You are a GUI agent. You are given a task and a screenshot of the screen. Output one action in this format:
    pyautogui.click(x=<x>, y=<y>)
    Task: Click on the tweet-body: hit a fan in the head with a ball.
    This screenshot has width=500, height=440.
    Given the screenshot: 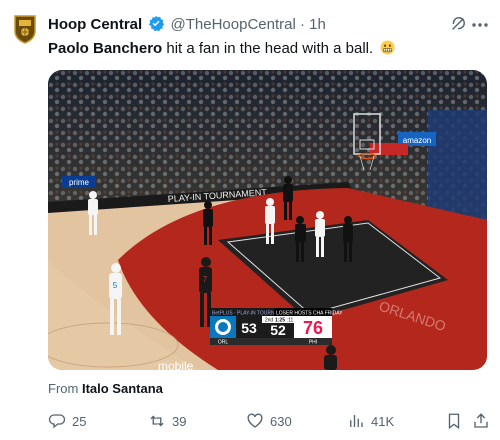 What is the action you would take?
    pyautogui.click(x=268, y=48)
    